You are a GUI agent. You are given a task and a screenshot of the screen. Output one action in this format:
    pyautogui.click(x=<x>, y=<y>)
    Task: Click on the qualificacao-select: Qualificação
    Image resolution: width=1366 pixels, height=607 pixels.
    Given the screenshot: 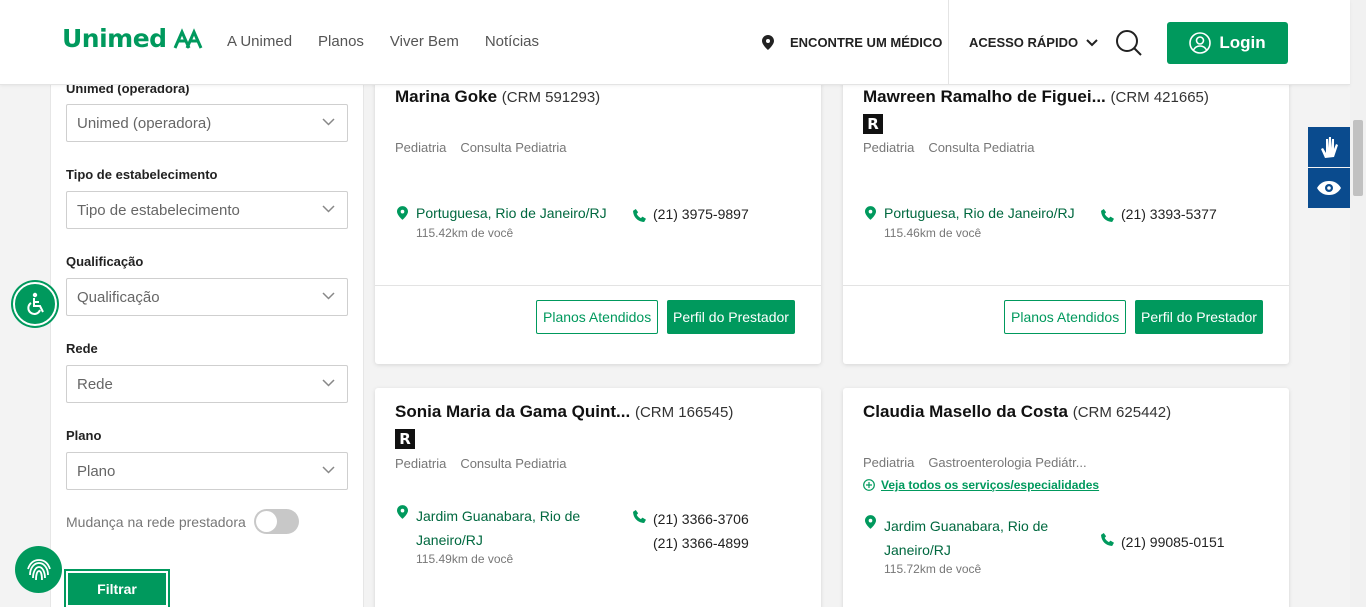 What is the action you would take?
    pyautogui.click(x=207, y=297)
    